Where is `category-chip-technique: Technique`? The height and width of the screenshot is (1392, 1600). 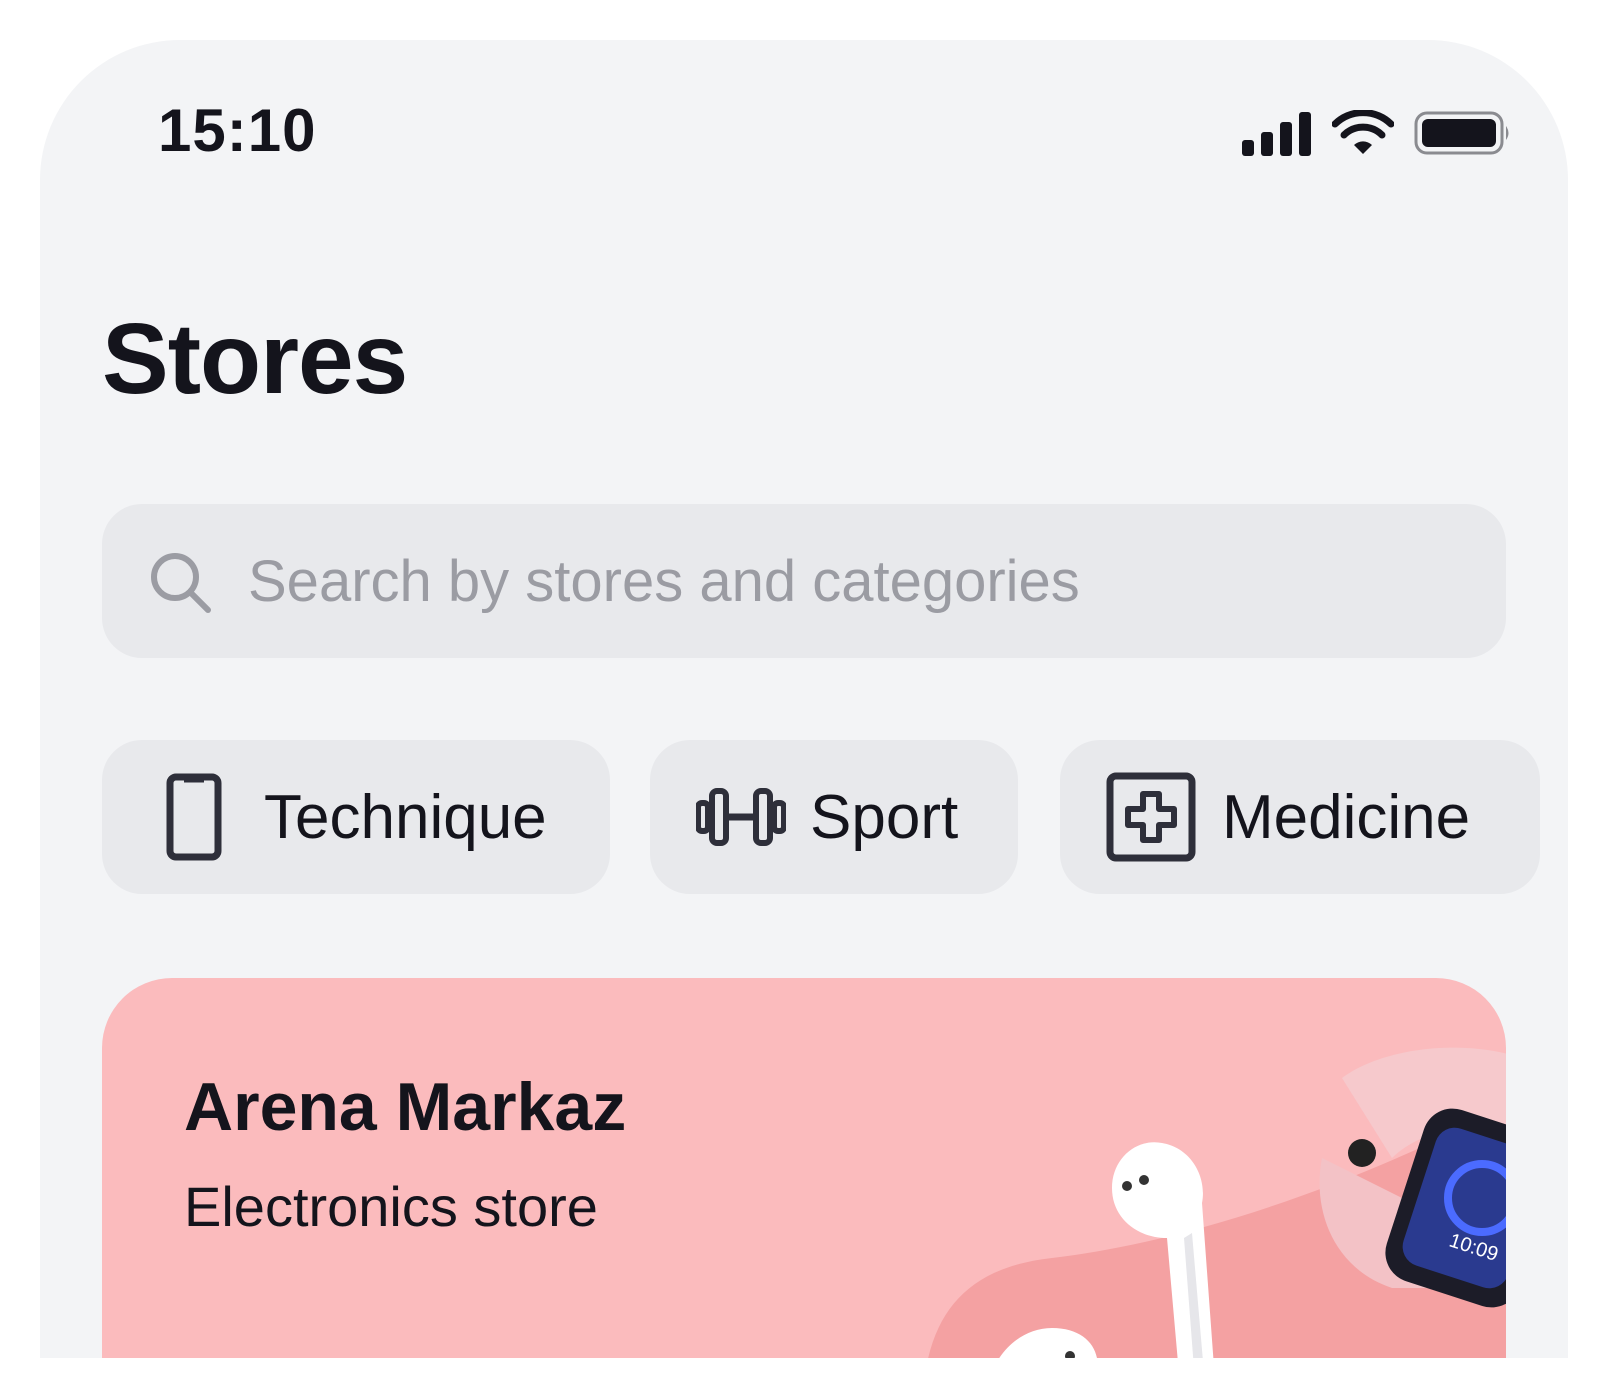
category-chip-technique: Technique is located at coordinates (356, 817).